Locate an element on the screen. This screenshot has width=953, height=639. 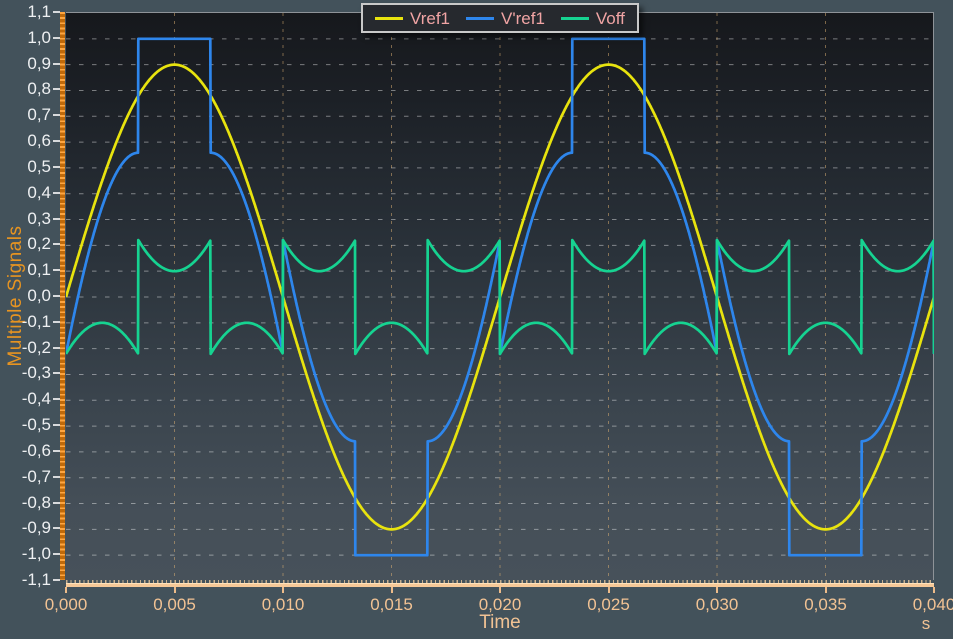
y-axis-tick-label: 0,5 is located at coordinates (39, 166).